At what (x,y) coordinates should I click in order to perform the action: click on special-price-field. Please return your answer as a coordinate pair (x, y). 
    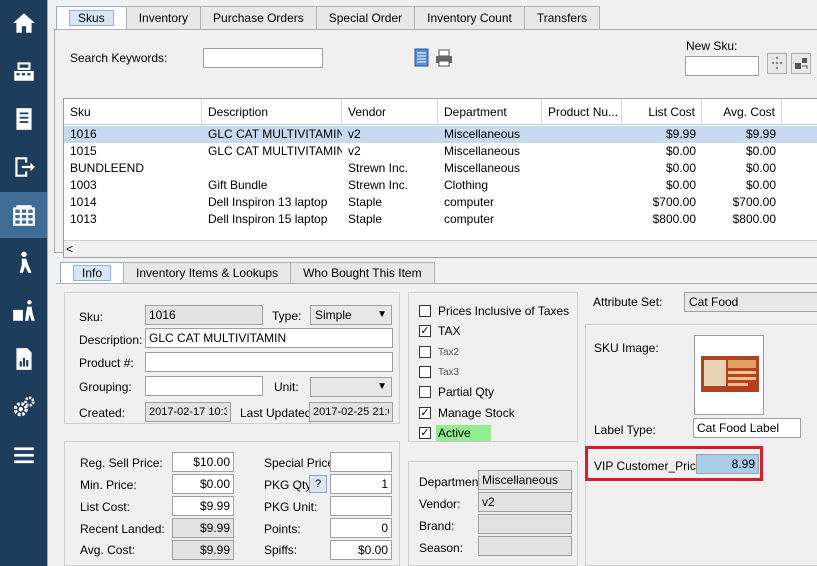
    Looking at the image, I should click on (361, 462).